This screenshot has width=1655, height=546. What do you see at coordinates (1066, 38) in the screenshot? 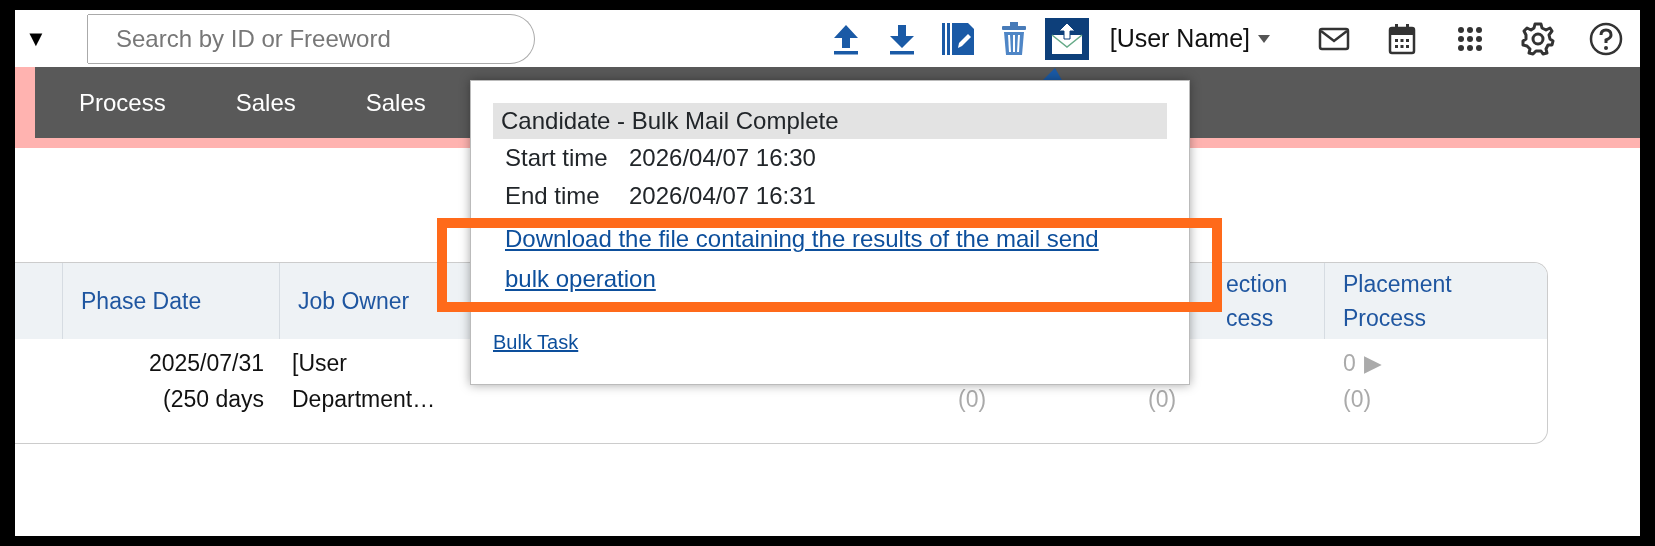
I see `mail-upload-button` at bounding box center [1066, 38].